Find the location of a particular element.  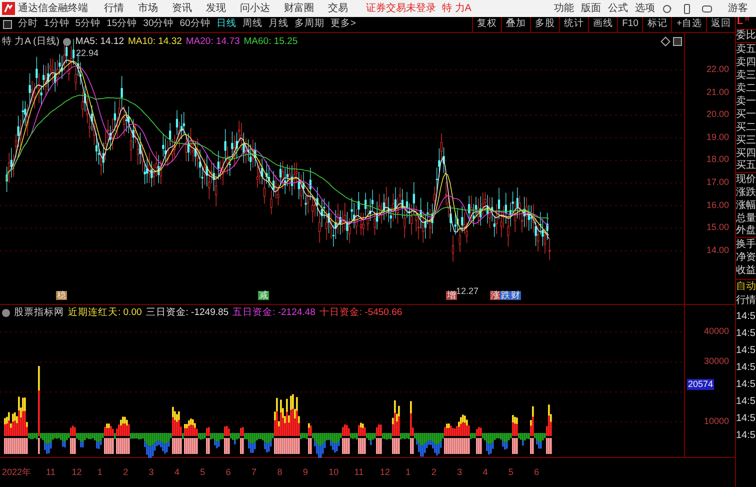

quote-row-label: 买三 is located at coordinates (746, 140).